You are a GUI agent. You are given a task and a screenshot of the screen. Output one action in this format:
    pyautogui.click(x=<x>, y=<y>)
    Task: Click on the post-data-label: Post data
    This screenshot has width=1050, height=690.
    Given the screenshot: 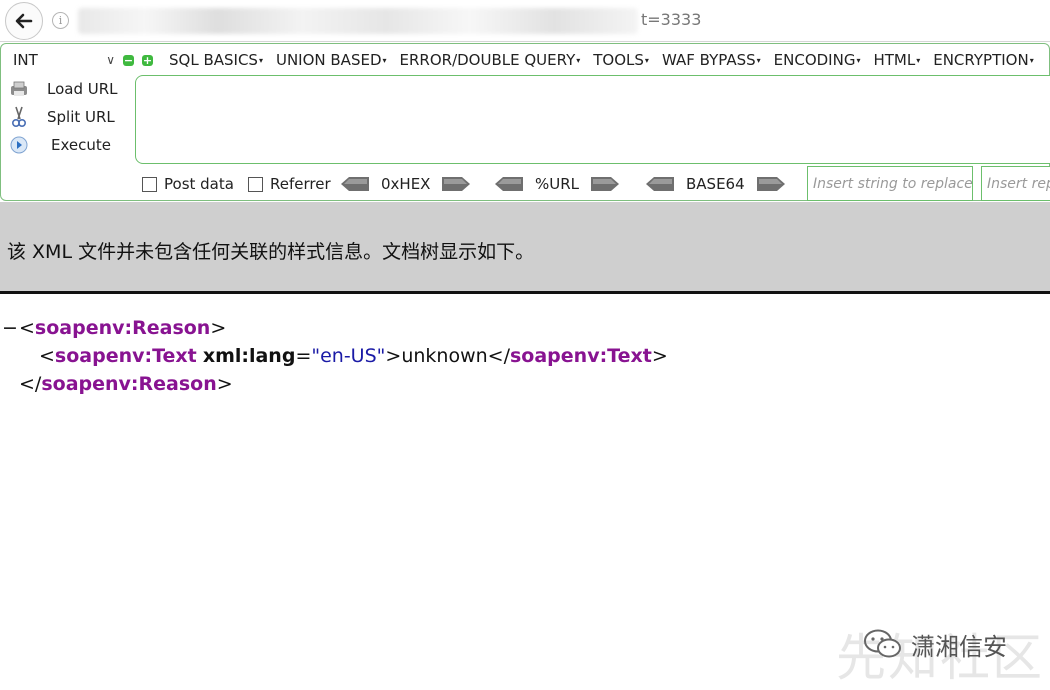 What is the action you would take?
    pyautogui.click(x=199, y=184)
    